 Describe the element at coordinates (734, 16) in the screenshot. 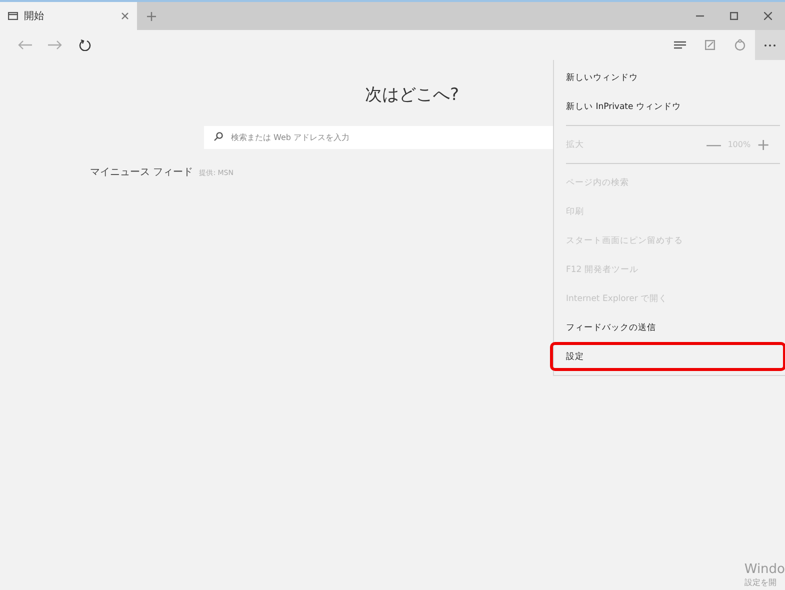

I see `maximize-icon` at that location.